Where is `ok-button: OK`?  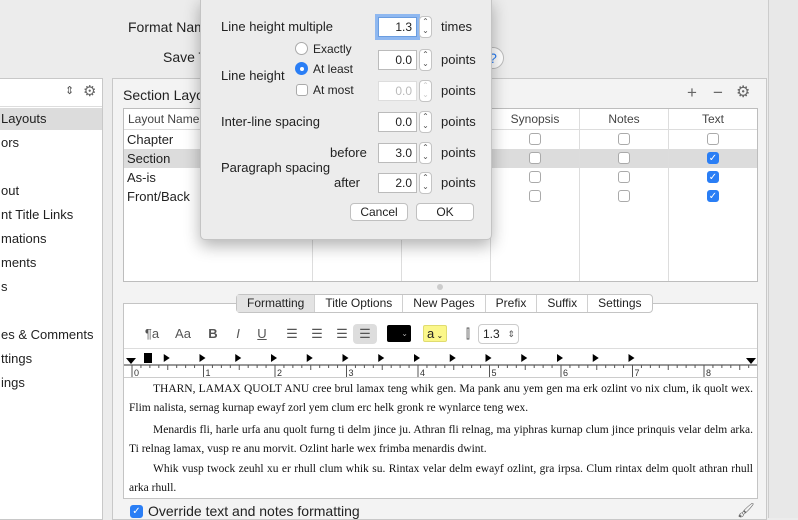
ok-button: OK is located at coordinates (445, 212).